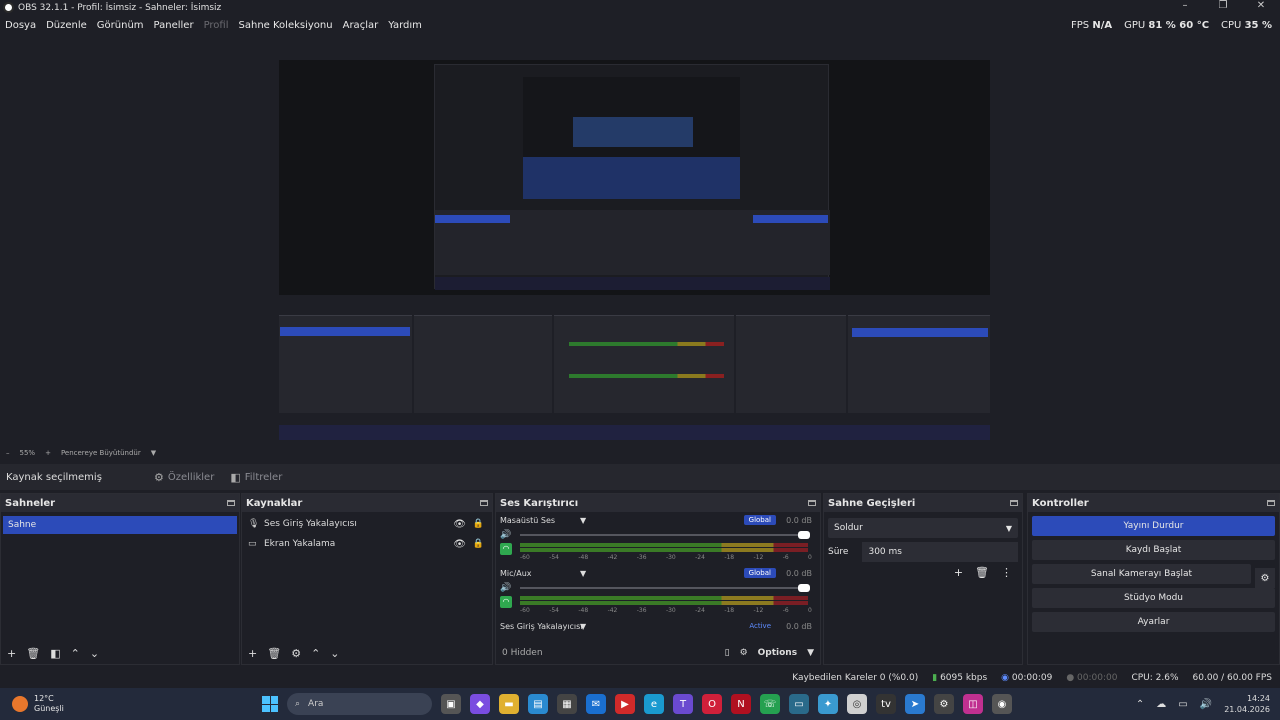 This screenshot has width=1280, height=720. I want to click on duration-input: 300 ms, so click(940, 552).